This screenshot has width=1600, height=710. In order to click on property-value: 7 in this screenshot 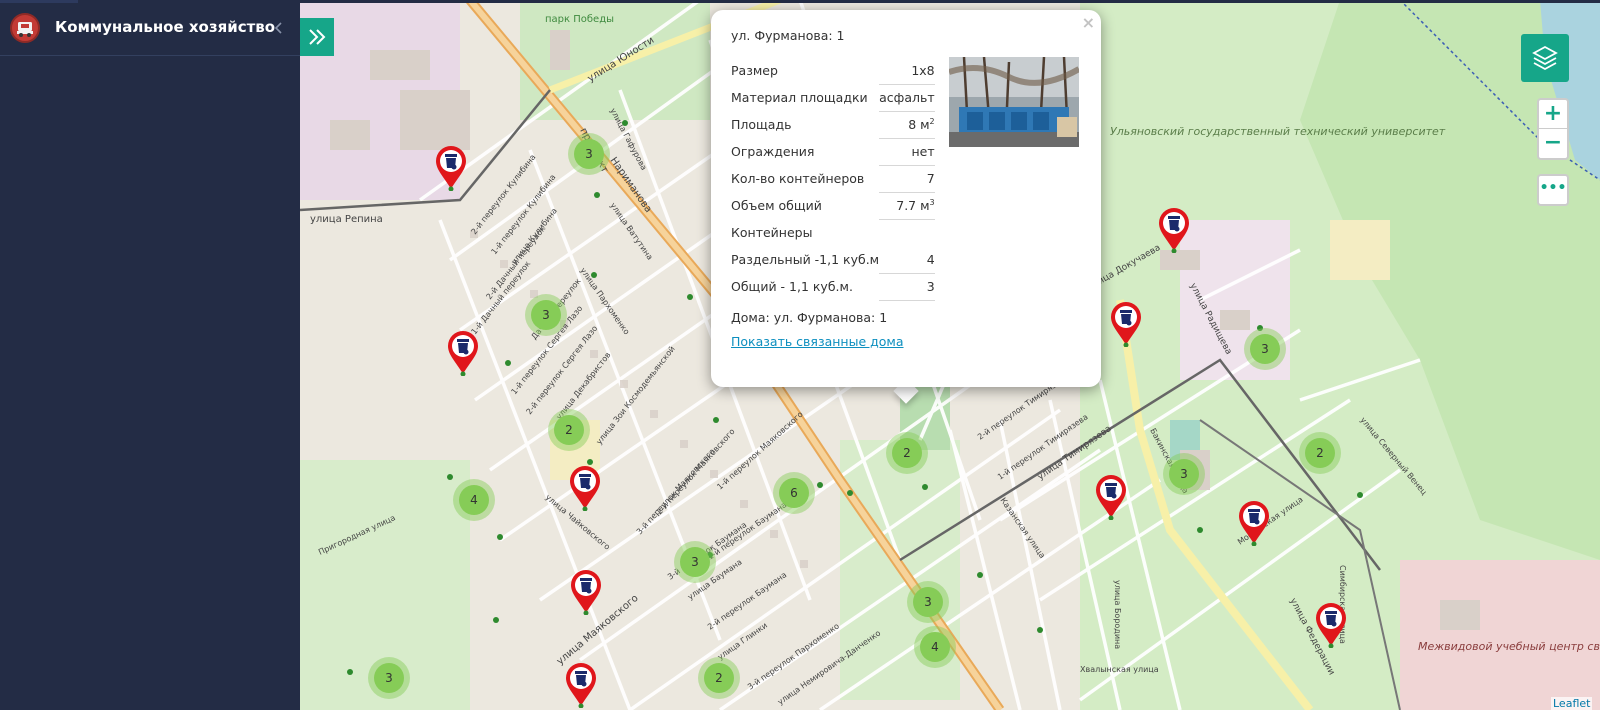, I will do `click(907, 179)`.